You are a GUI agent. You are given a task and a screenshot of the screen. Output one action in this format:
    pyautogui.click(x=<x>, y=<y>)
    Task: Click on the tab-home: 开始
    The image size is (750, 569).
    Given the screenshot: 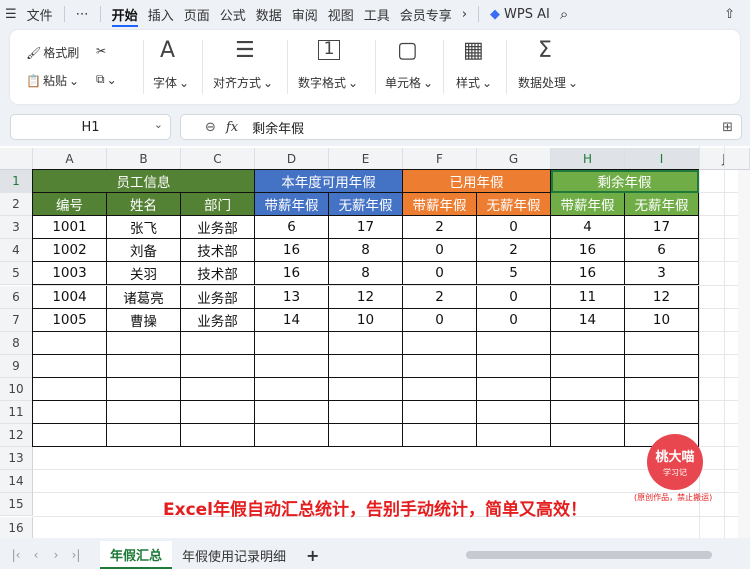 What is the action you would take?
    pyautogui.click(x=125, y=14)
    